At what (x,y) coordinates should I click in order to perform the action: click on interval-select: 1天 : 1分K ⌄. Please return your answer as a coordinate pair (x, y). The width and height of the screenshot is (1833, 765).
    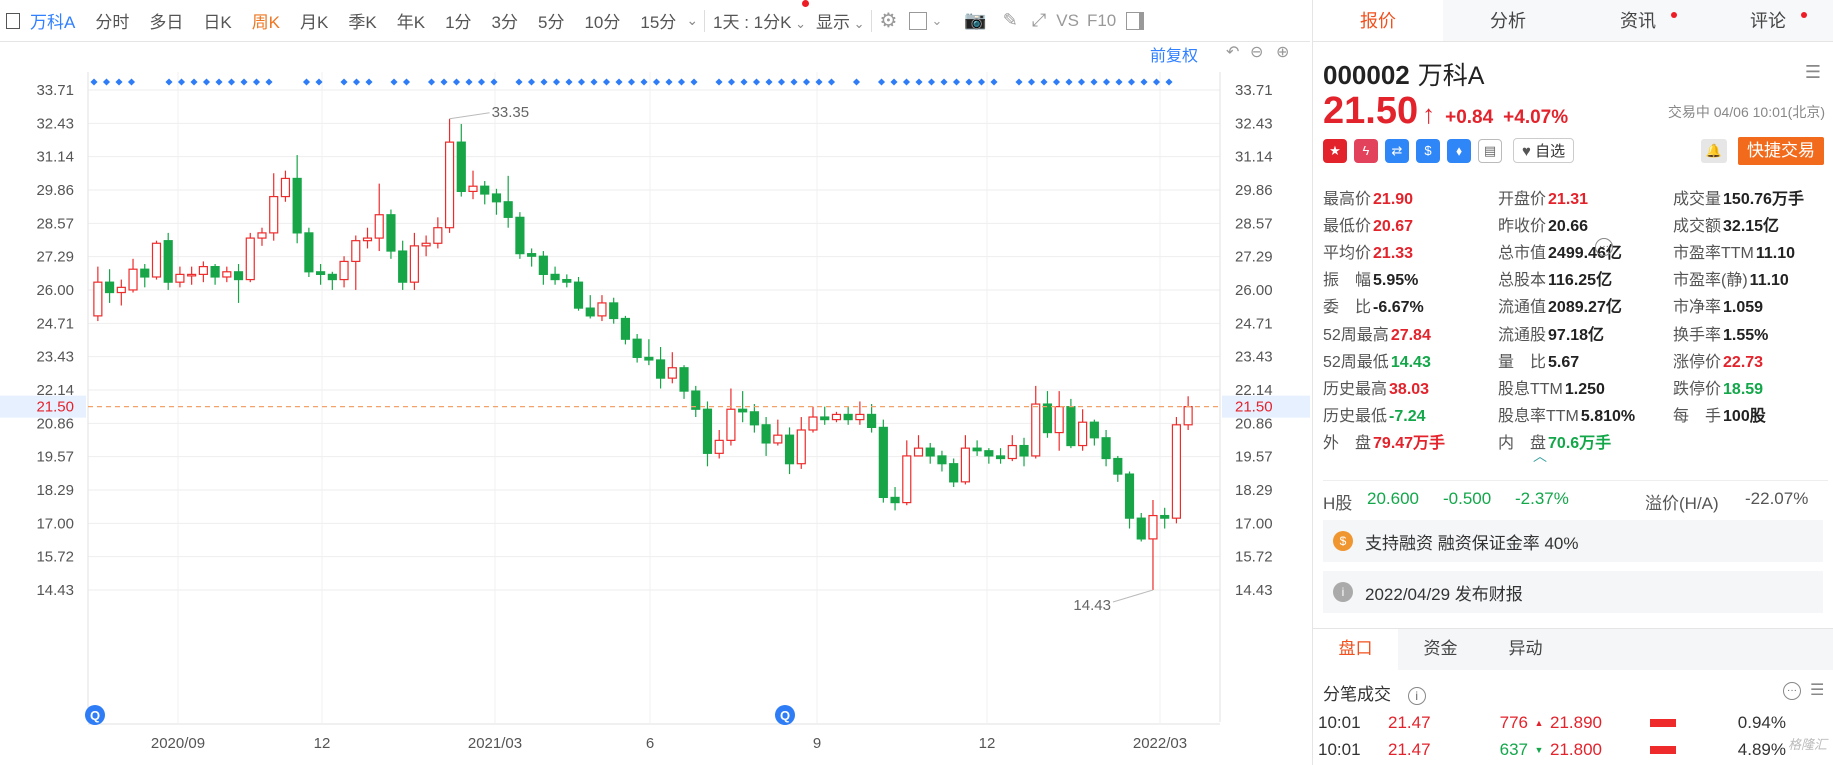
    Looking at the image, I should click on (757, 20).